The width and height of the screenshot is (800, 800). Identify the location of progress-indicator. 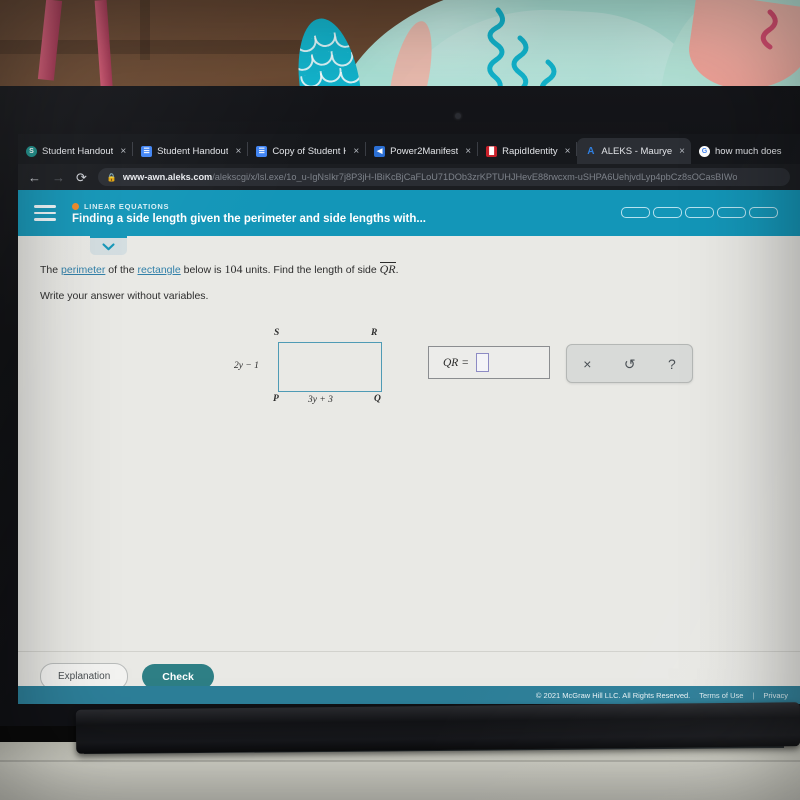
(699, 212).